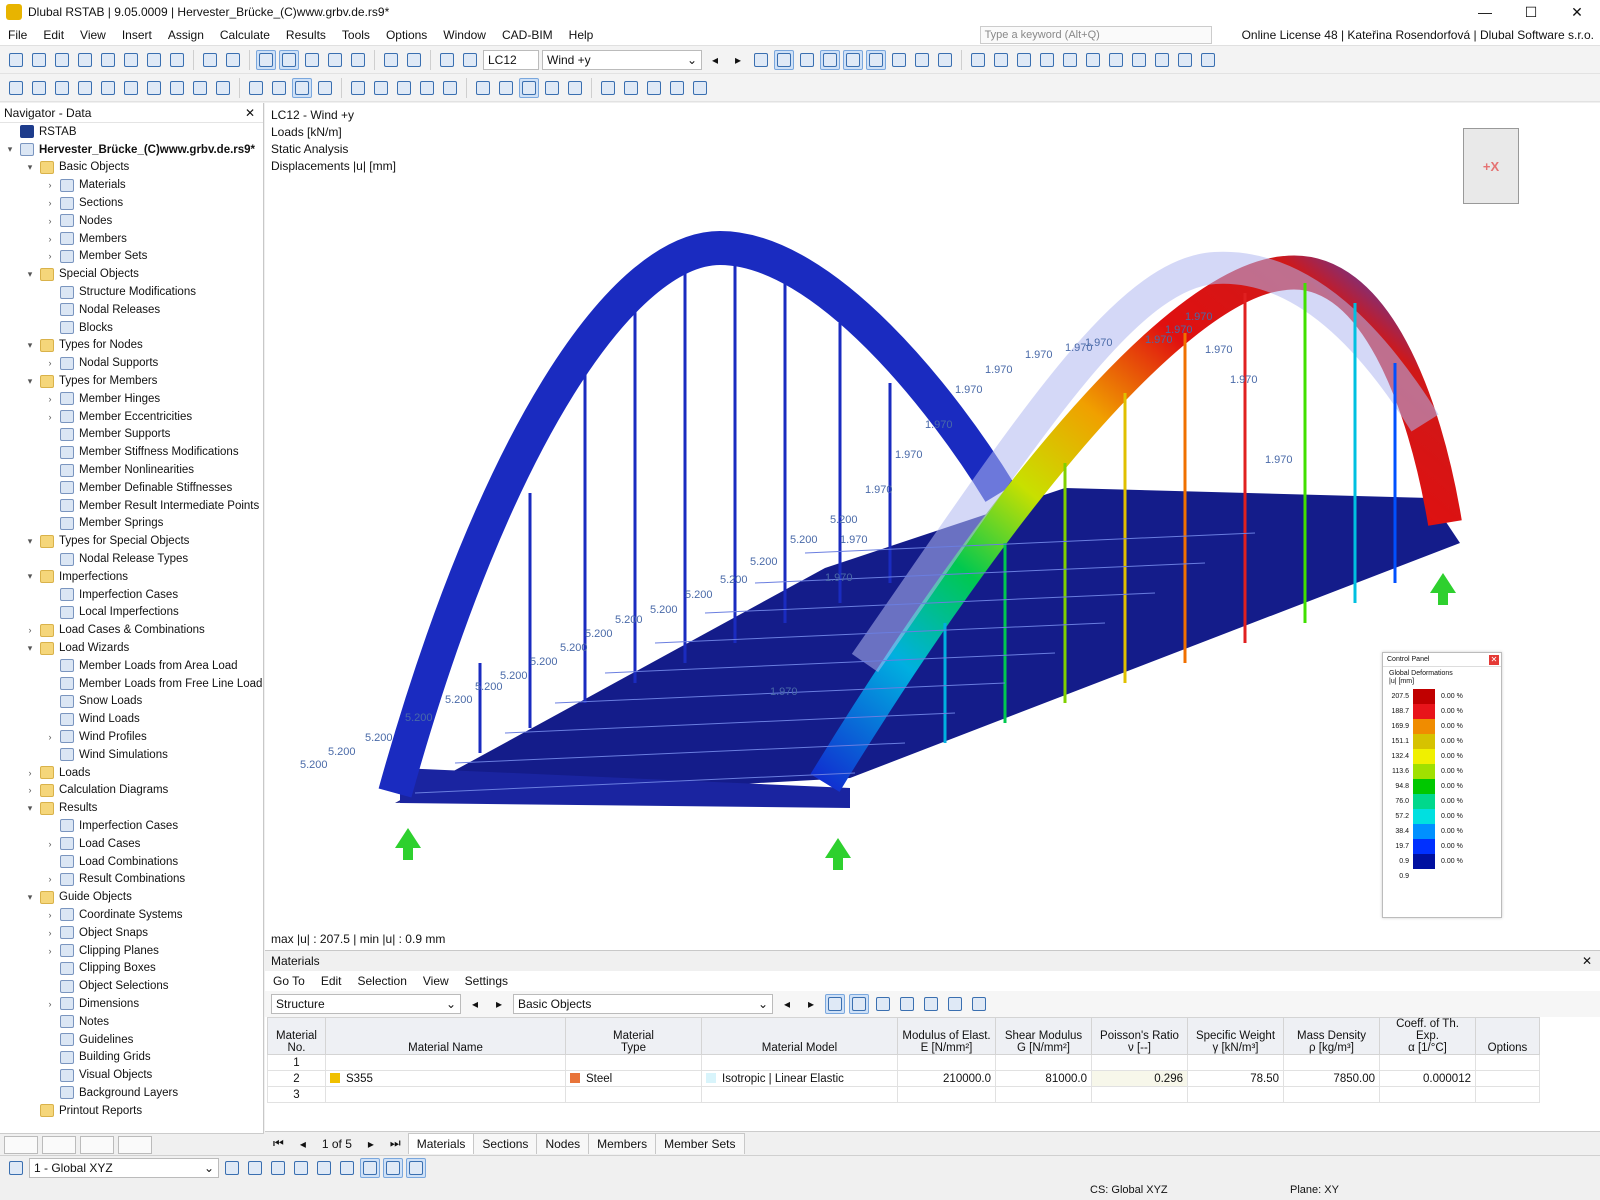 The width and height of the screenshot is (1600, 1200). What do you see at coordinates (787, 1004) in the screenshot?
I see `previous-icon: ◂` at bounding box center [787, 1004].